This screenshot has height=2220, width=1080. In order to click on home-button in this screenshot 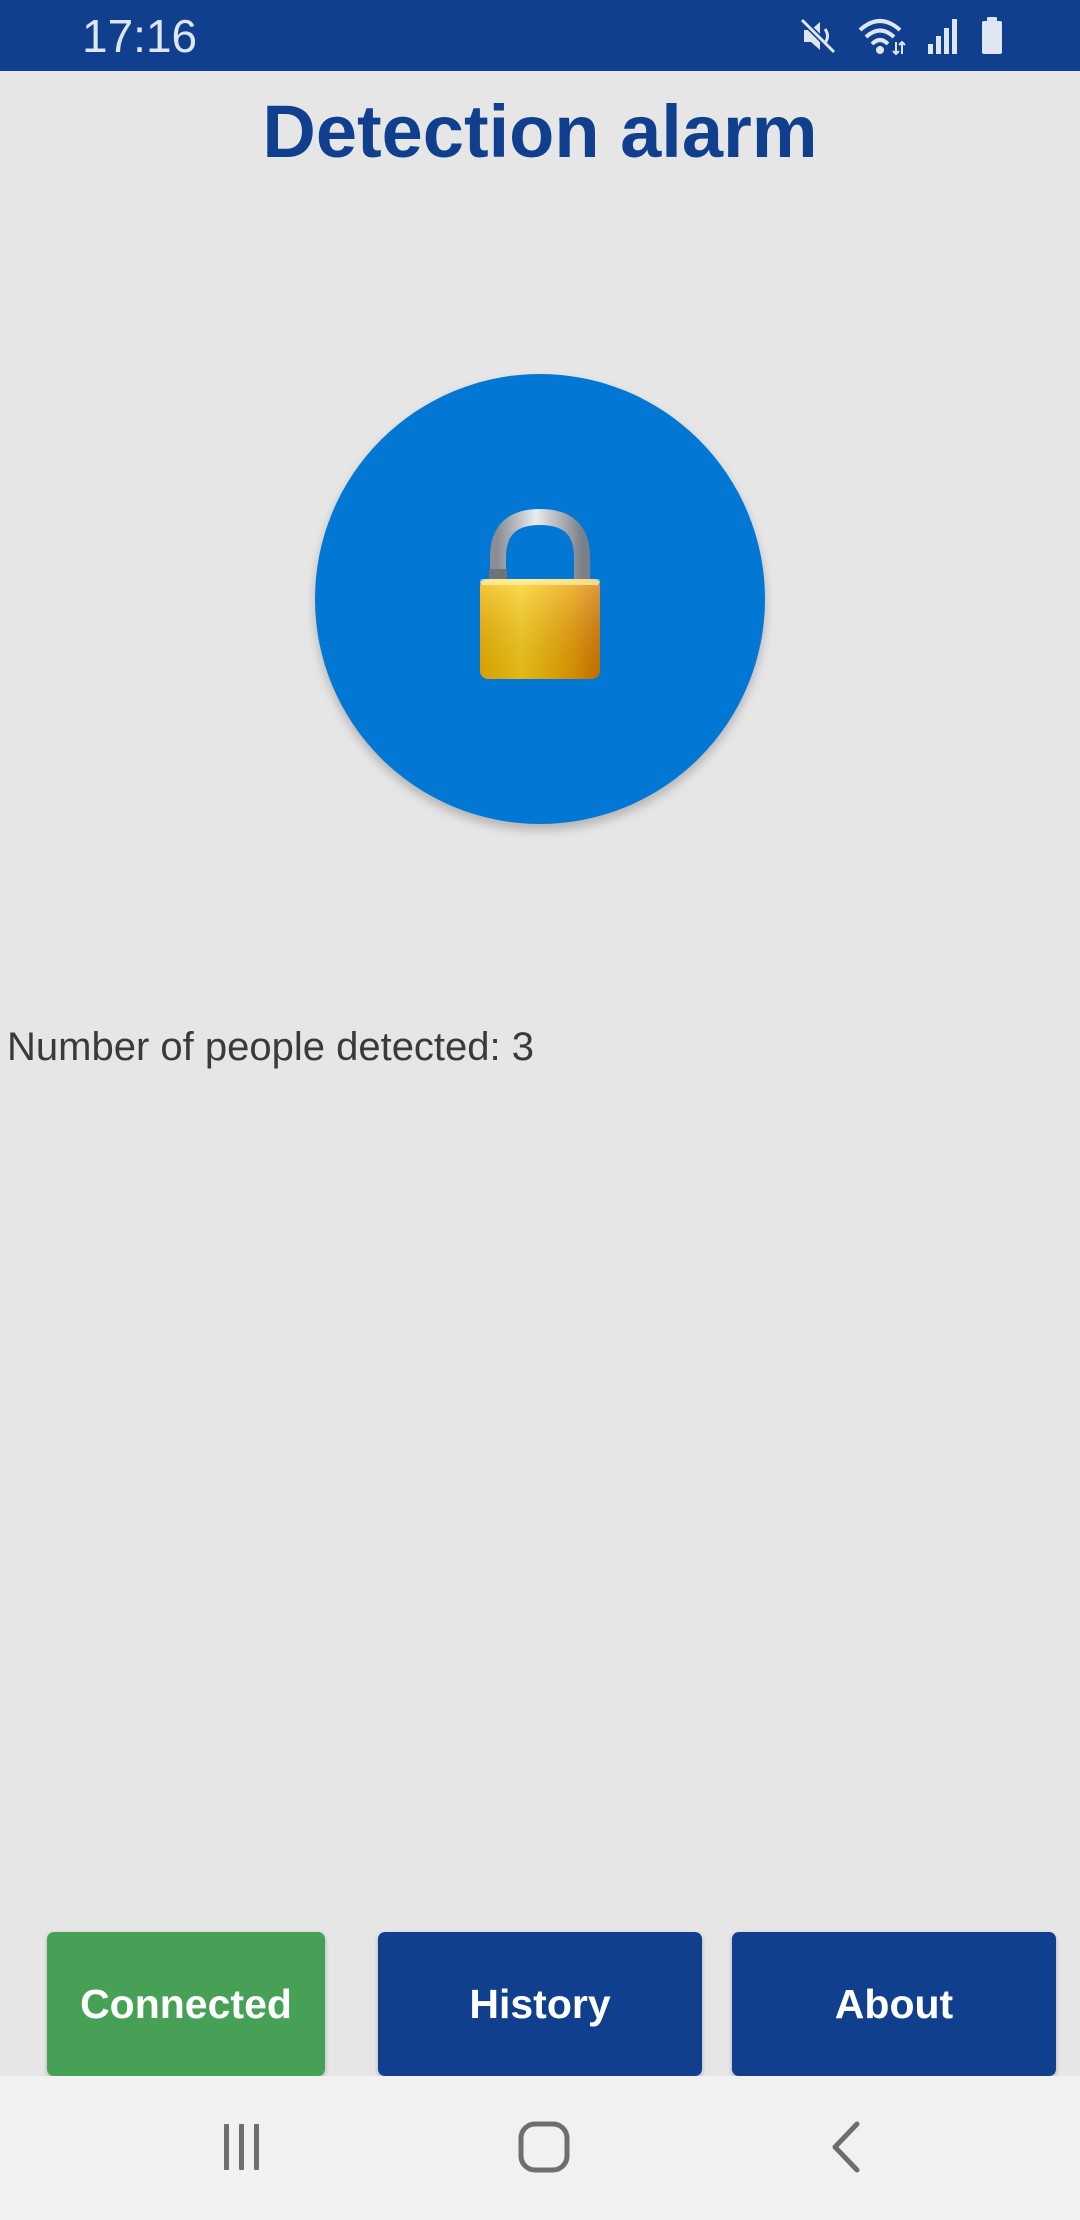, I will do `click(544, 2149)`.